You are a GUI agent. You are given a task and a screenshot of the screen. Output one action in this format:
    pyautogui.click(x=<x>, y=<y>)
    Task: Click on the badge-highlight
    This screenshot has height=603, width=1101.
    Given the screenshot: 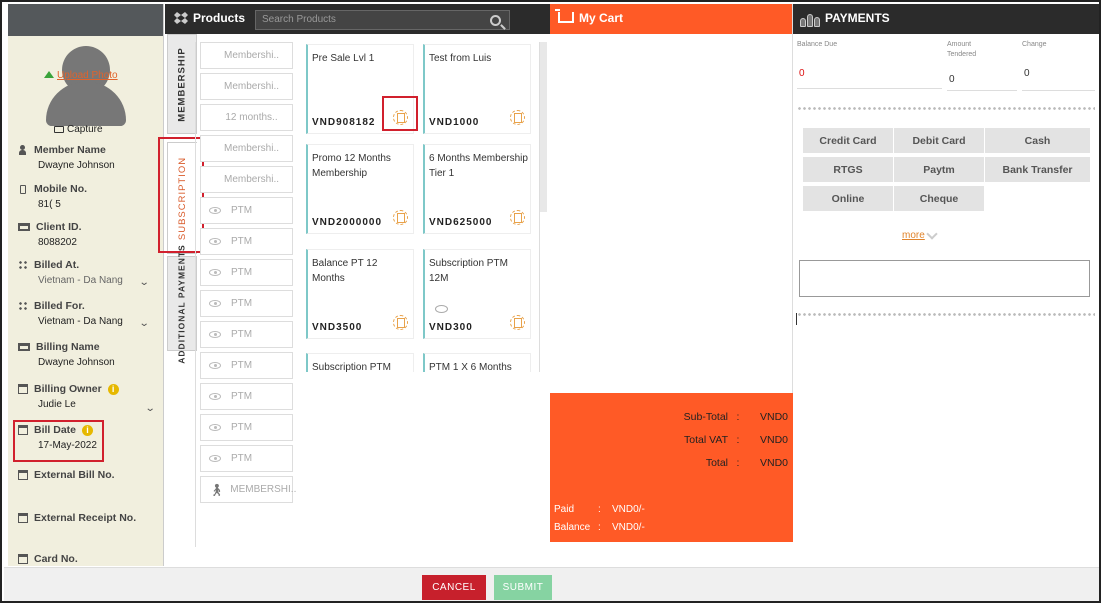 What is the action you would take?
    pyautogui.click(x=400, y=113)
    